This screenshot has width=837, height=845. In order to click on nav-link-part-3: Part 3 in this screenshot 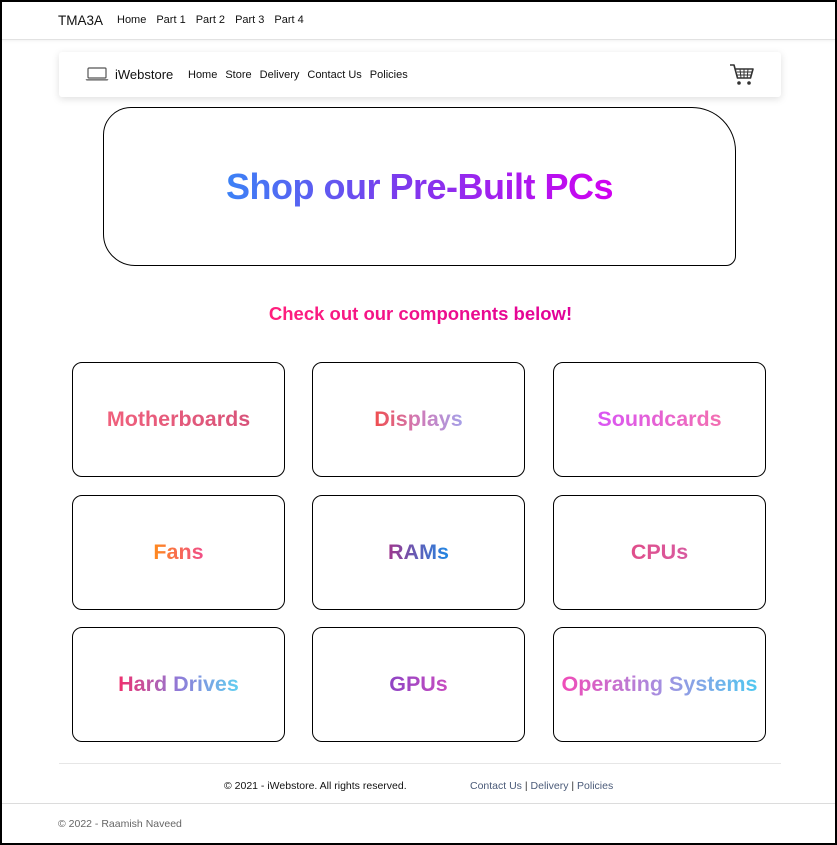, I will do `click(249, 20)`.